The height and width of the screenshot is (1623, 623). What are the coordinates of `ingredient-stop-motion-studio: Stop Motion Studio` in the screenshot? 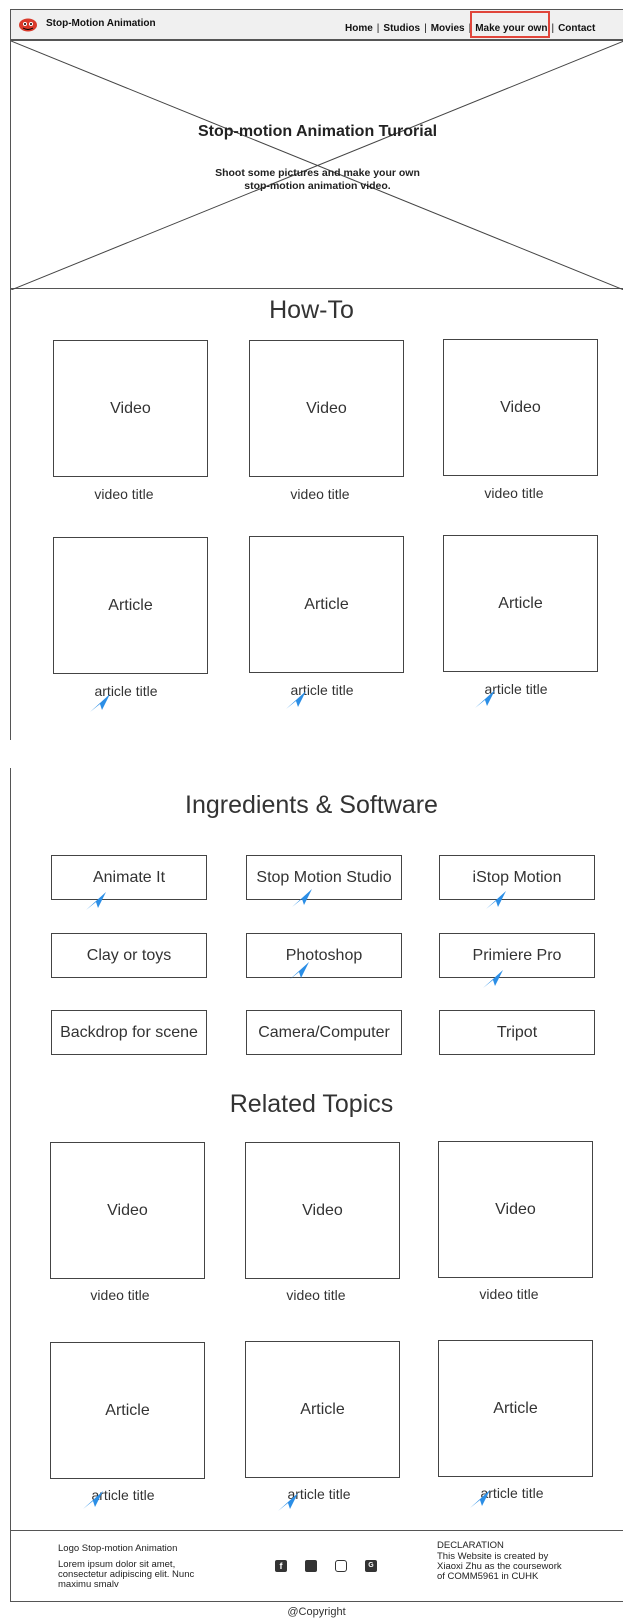 It's located at (324, 877).